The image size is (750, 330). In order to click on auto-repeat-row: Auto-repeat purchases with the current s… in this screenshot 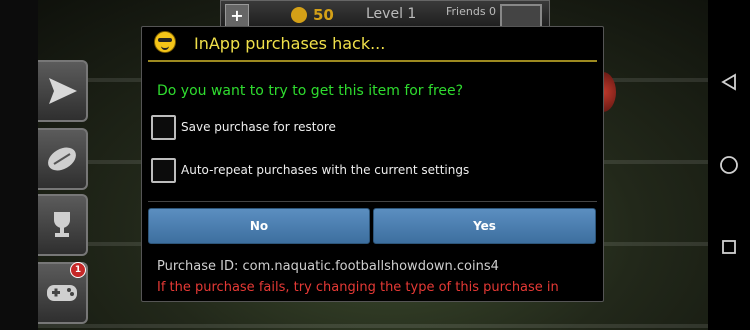, I will do `click(310, 170)`.